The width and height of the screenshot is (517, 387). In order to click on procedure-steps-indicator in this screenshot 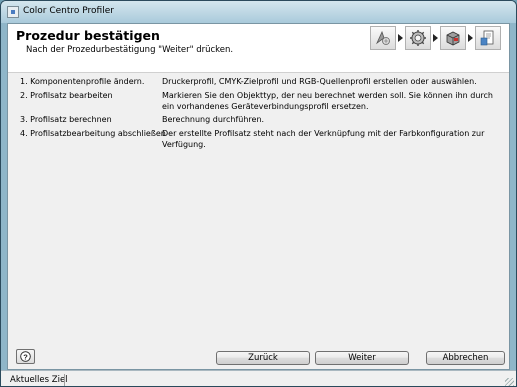, I will do `click(435, 38)`.